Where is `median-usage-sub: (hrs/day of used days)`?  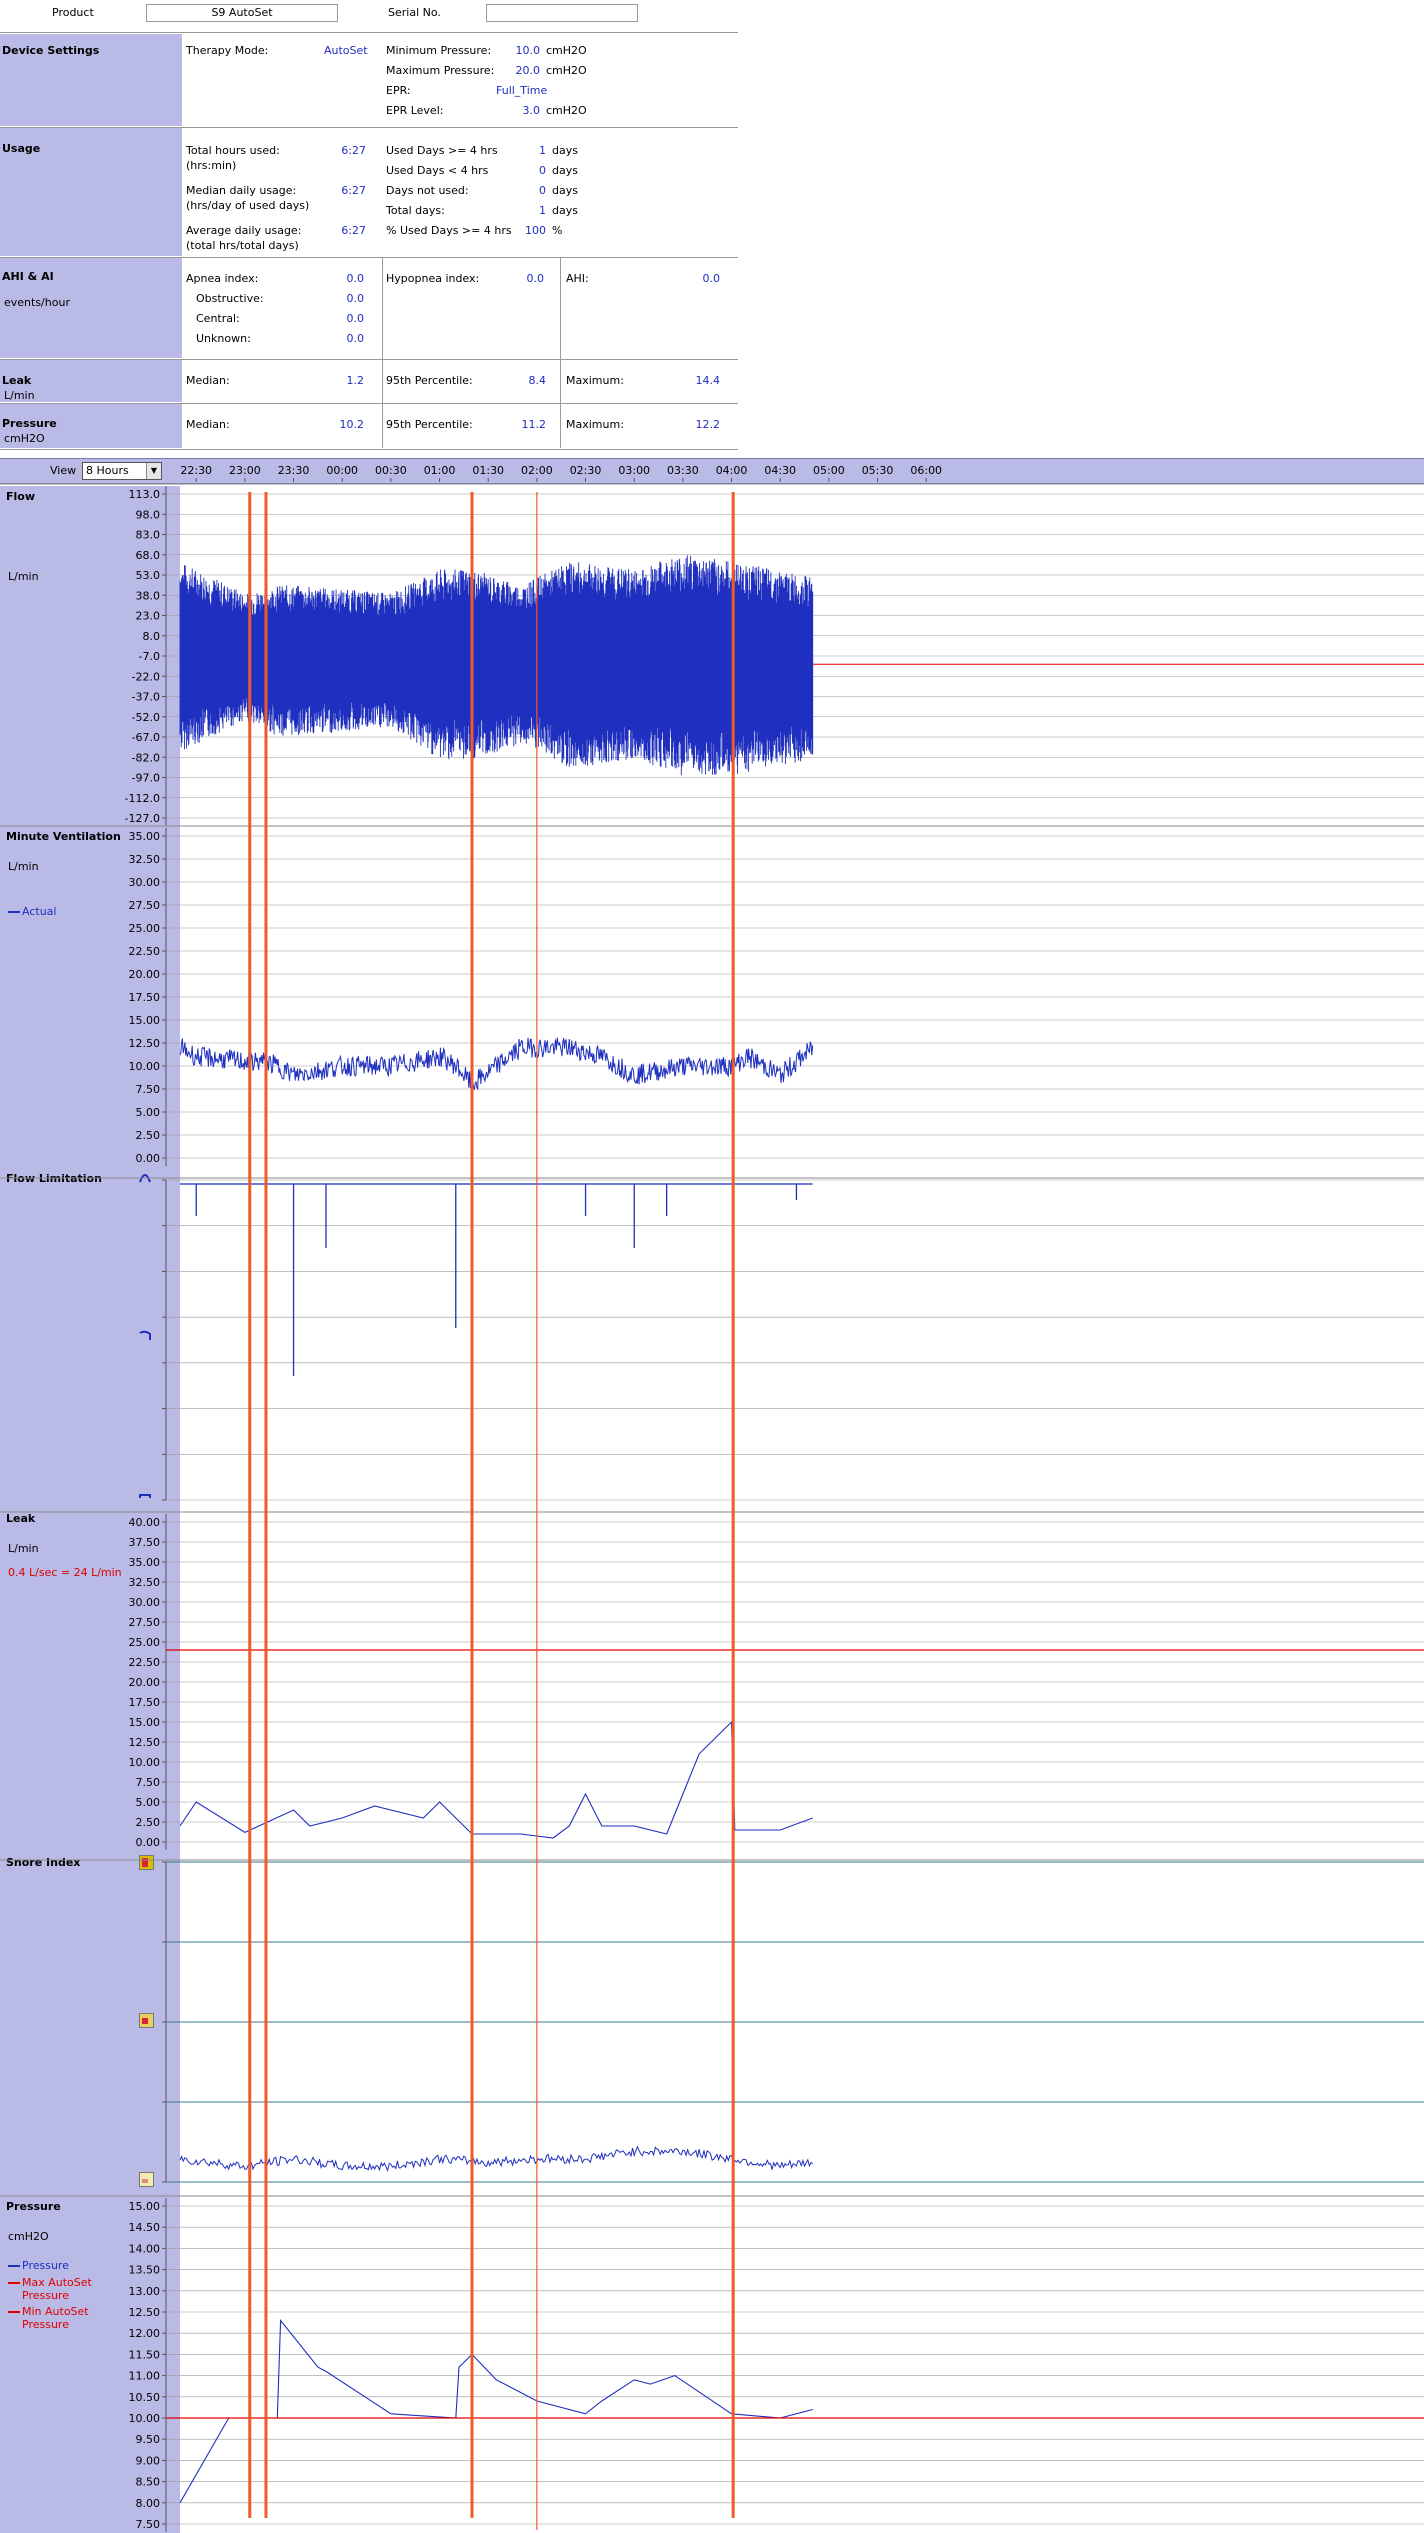 median-usage-sub: (hrs/day of used days) is located at coordinates (248, 205).